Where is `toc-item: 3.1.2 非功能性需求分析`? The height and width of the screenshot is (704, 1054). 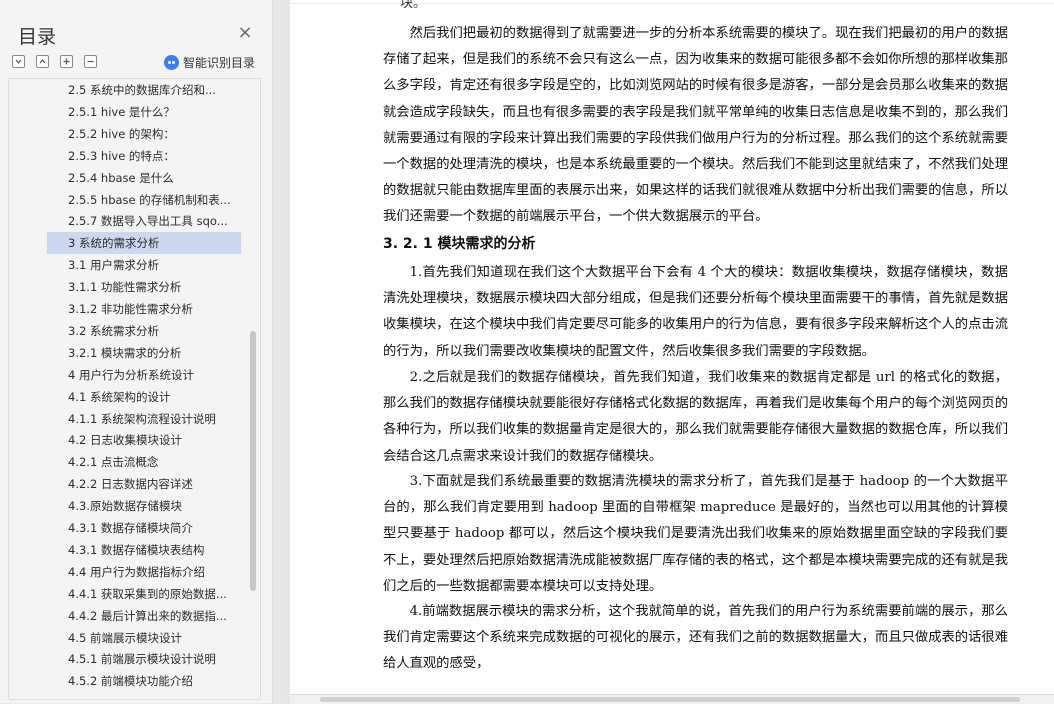
toc-item: 3.1.2 非功能性需求分析 is located at coordinates (144, 309).